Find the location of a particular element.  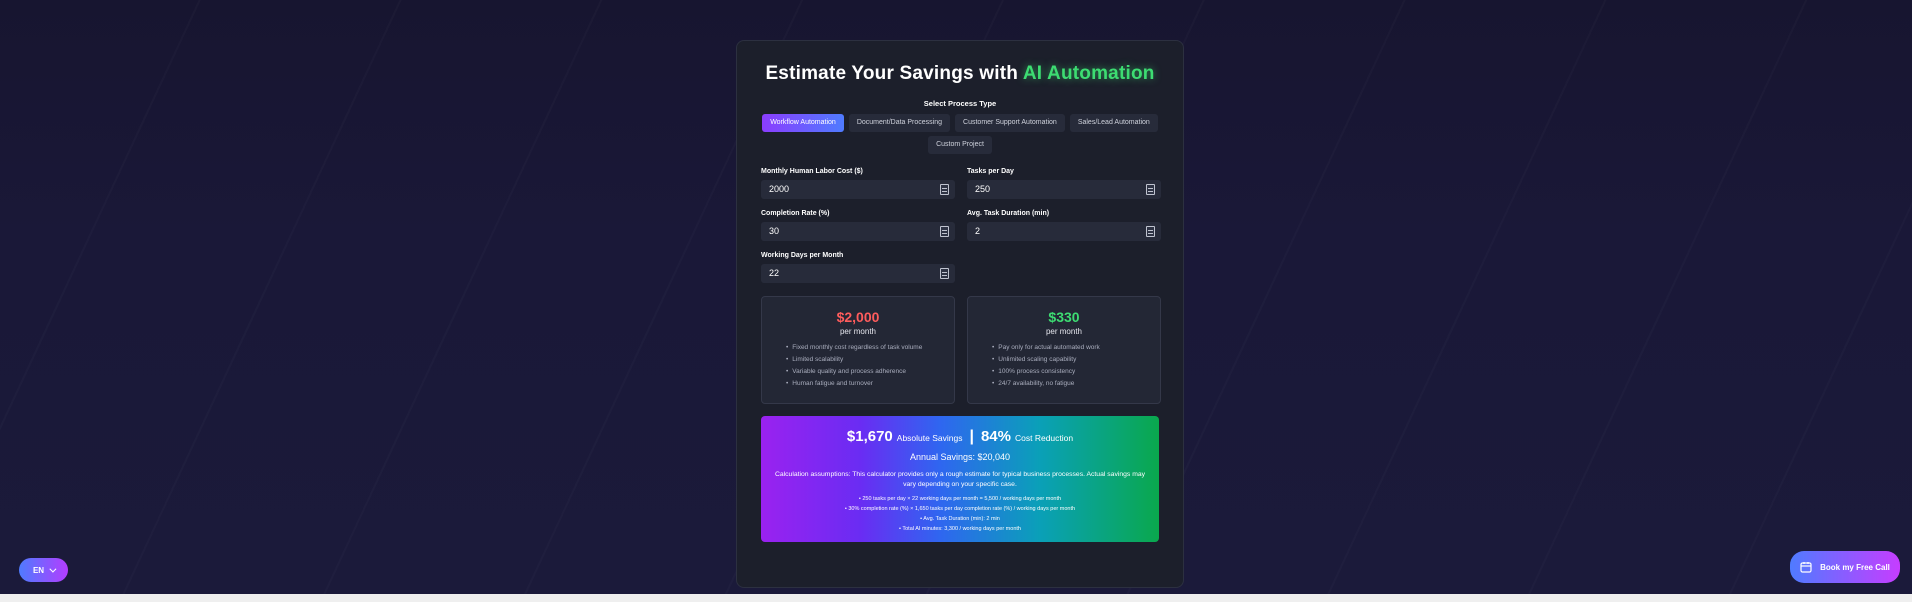

absolute-savings-value: $1,670 is located at coordinates (869, 436).